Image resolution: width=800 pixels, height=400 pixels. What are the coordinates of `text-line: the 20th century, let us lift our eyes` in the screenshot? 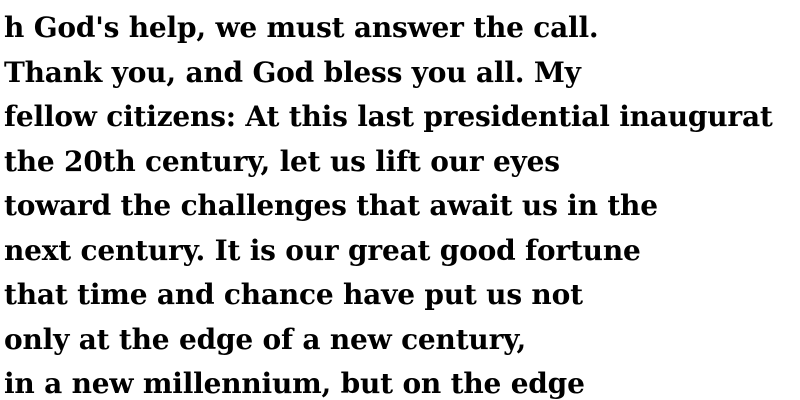 It's located at (282, 161).